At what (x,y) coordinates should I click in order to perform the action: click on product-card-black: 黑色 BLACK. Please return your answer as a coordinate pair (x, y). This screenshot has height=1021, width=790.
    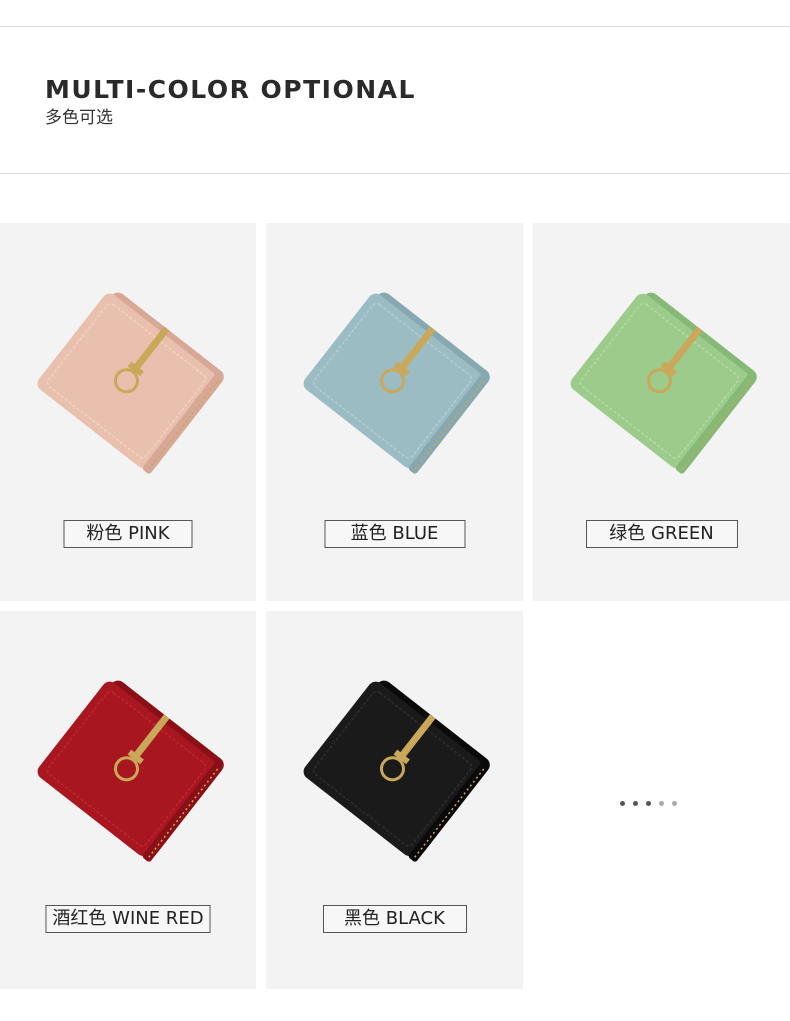
    Looking at the image, I should click on (394, 800).